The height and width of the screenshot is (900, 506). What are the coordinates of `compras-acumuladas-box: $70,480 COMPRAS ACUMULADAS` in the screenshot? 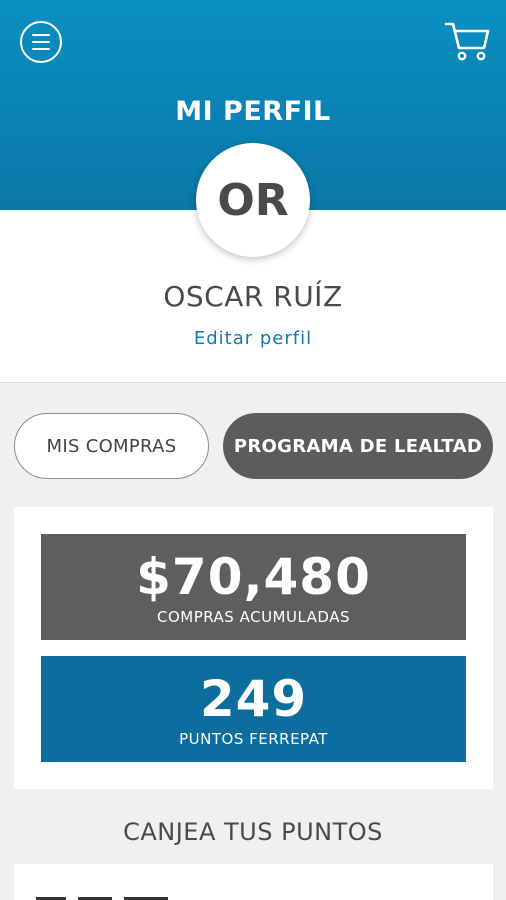 It's located at (253, 587).